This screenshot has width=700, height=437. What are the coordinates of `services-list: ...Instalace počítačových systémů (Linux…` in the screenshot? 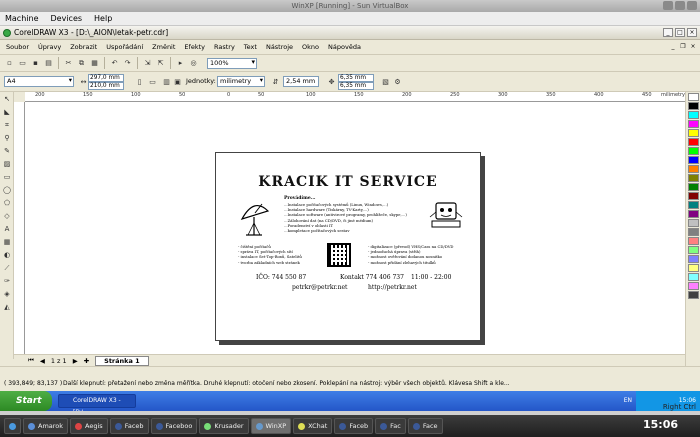 It's located at (345, 217).